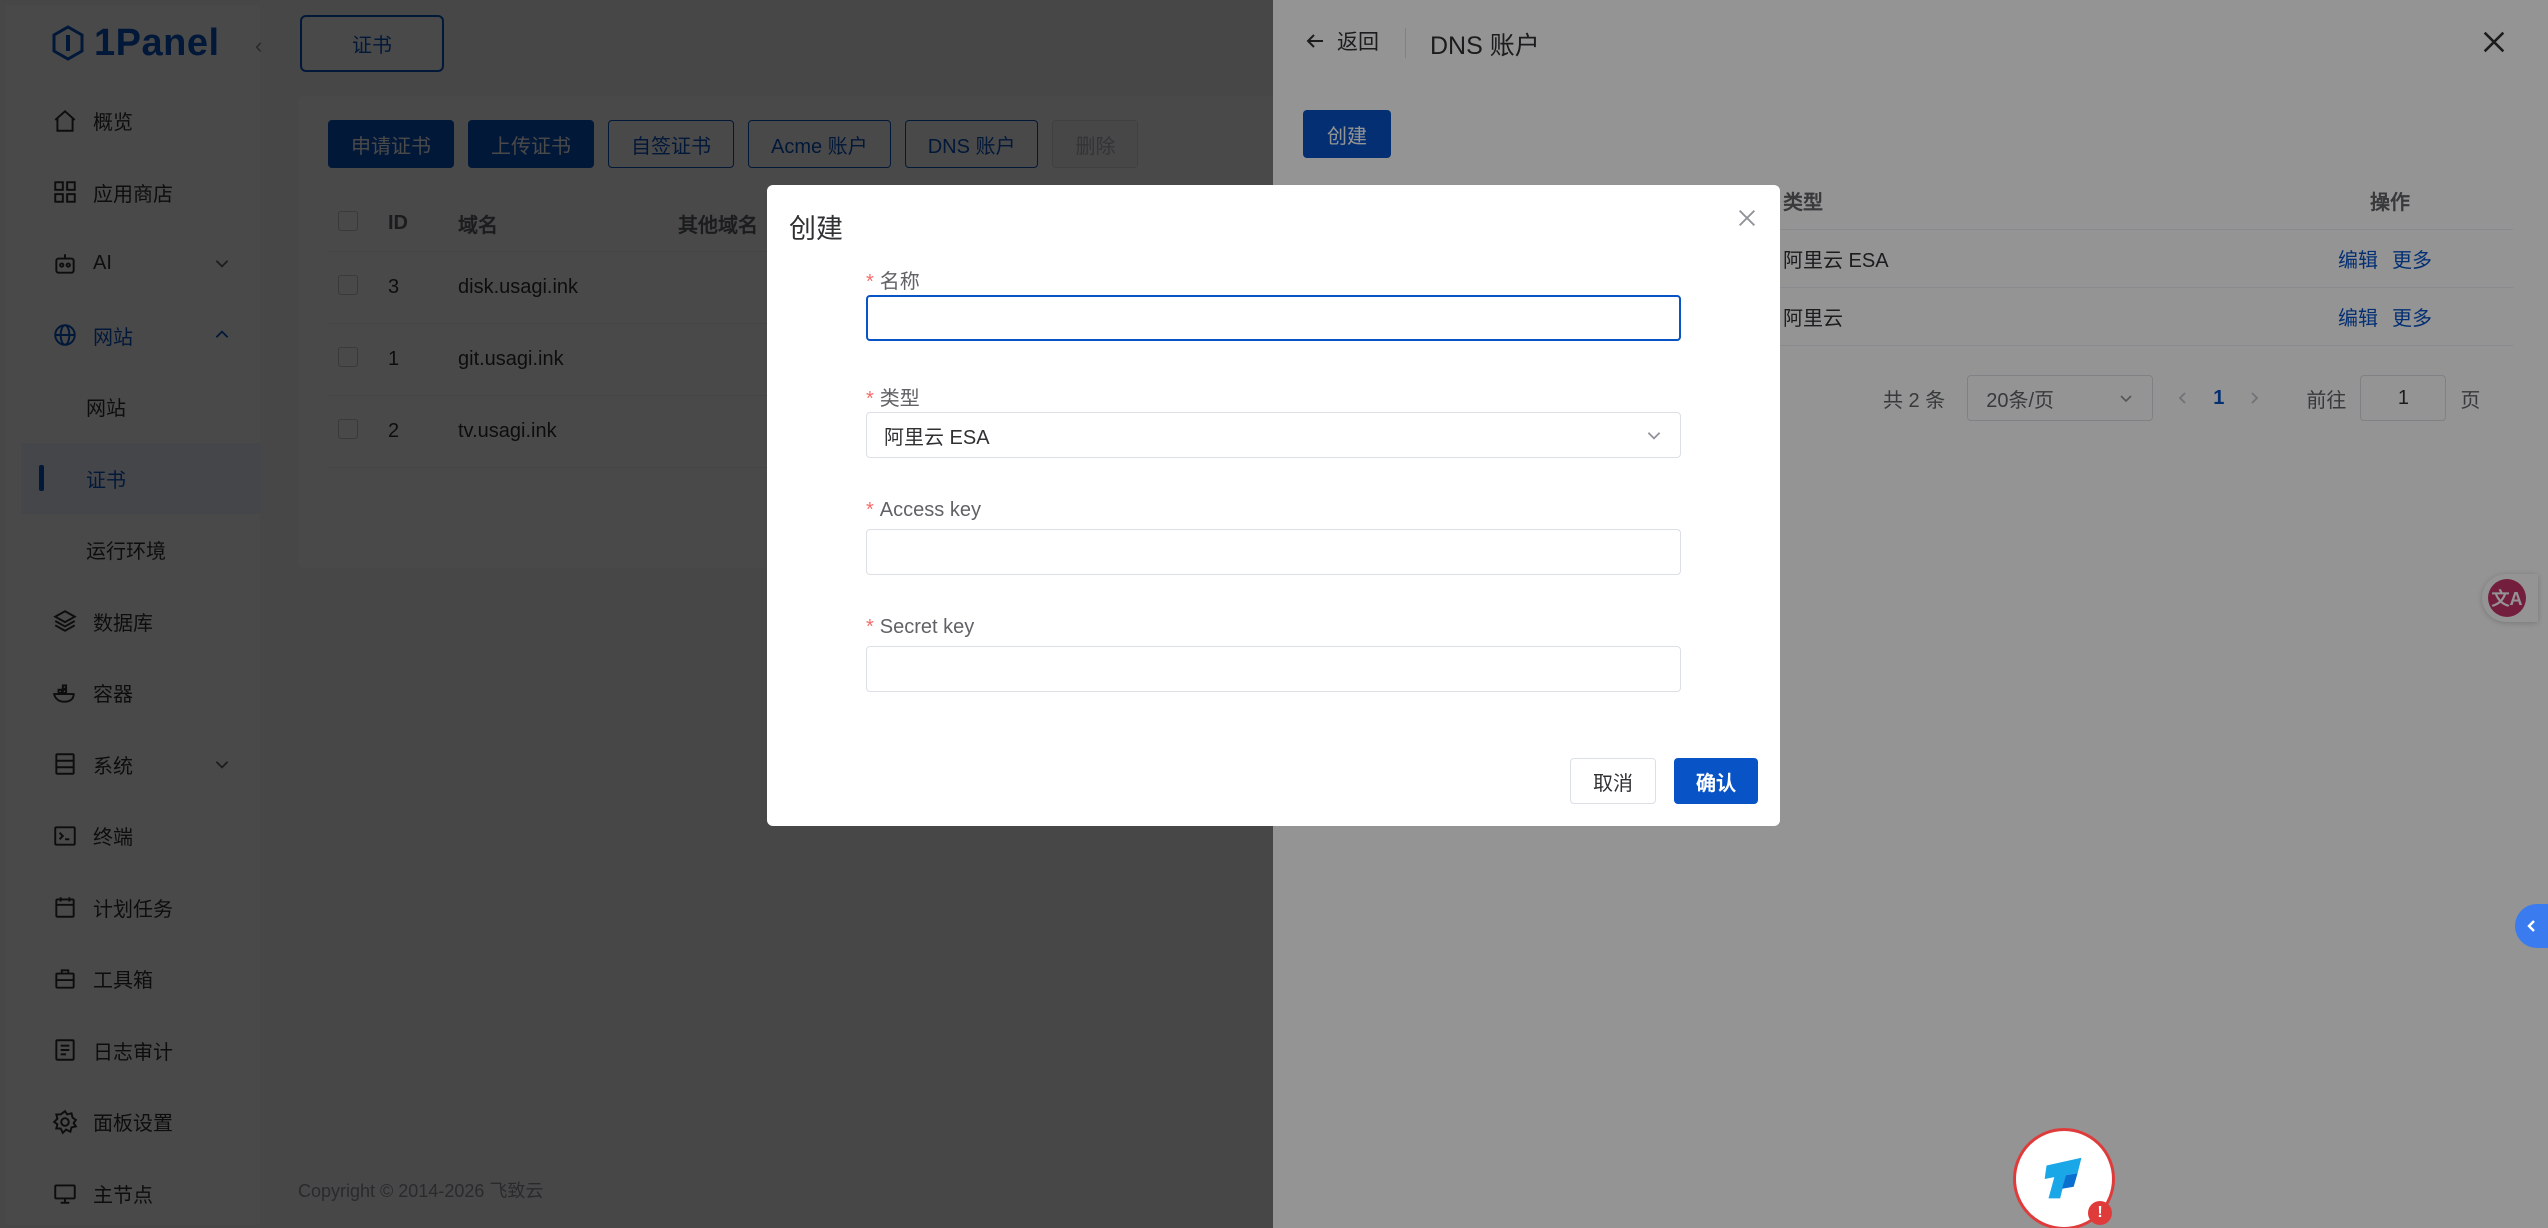 Image resolution: width=2548 pixels, height=1228 pixels. What do you see at coordinates (2100, 1213) in the screenshot?
I see `alert-badge: !` at bounding box center [2100, 1213].